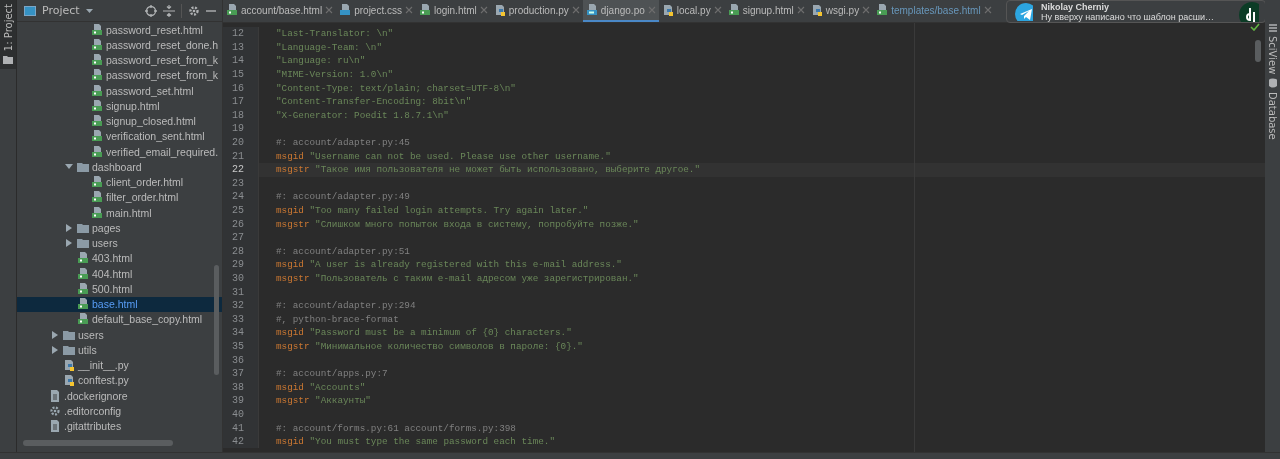 This screenshot has width=1280, height=459. I want to click on code-text: "A user is already registered with this e-mail address.", so click(465, 265).